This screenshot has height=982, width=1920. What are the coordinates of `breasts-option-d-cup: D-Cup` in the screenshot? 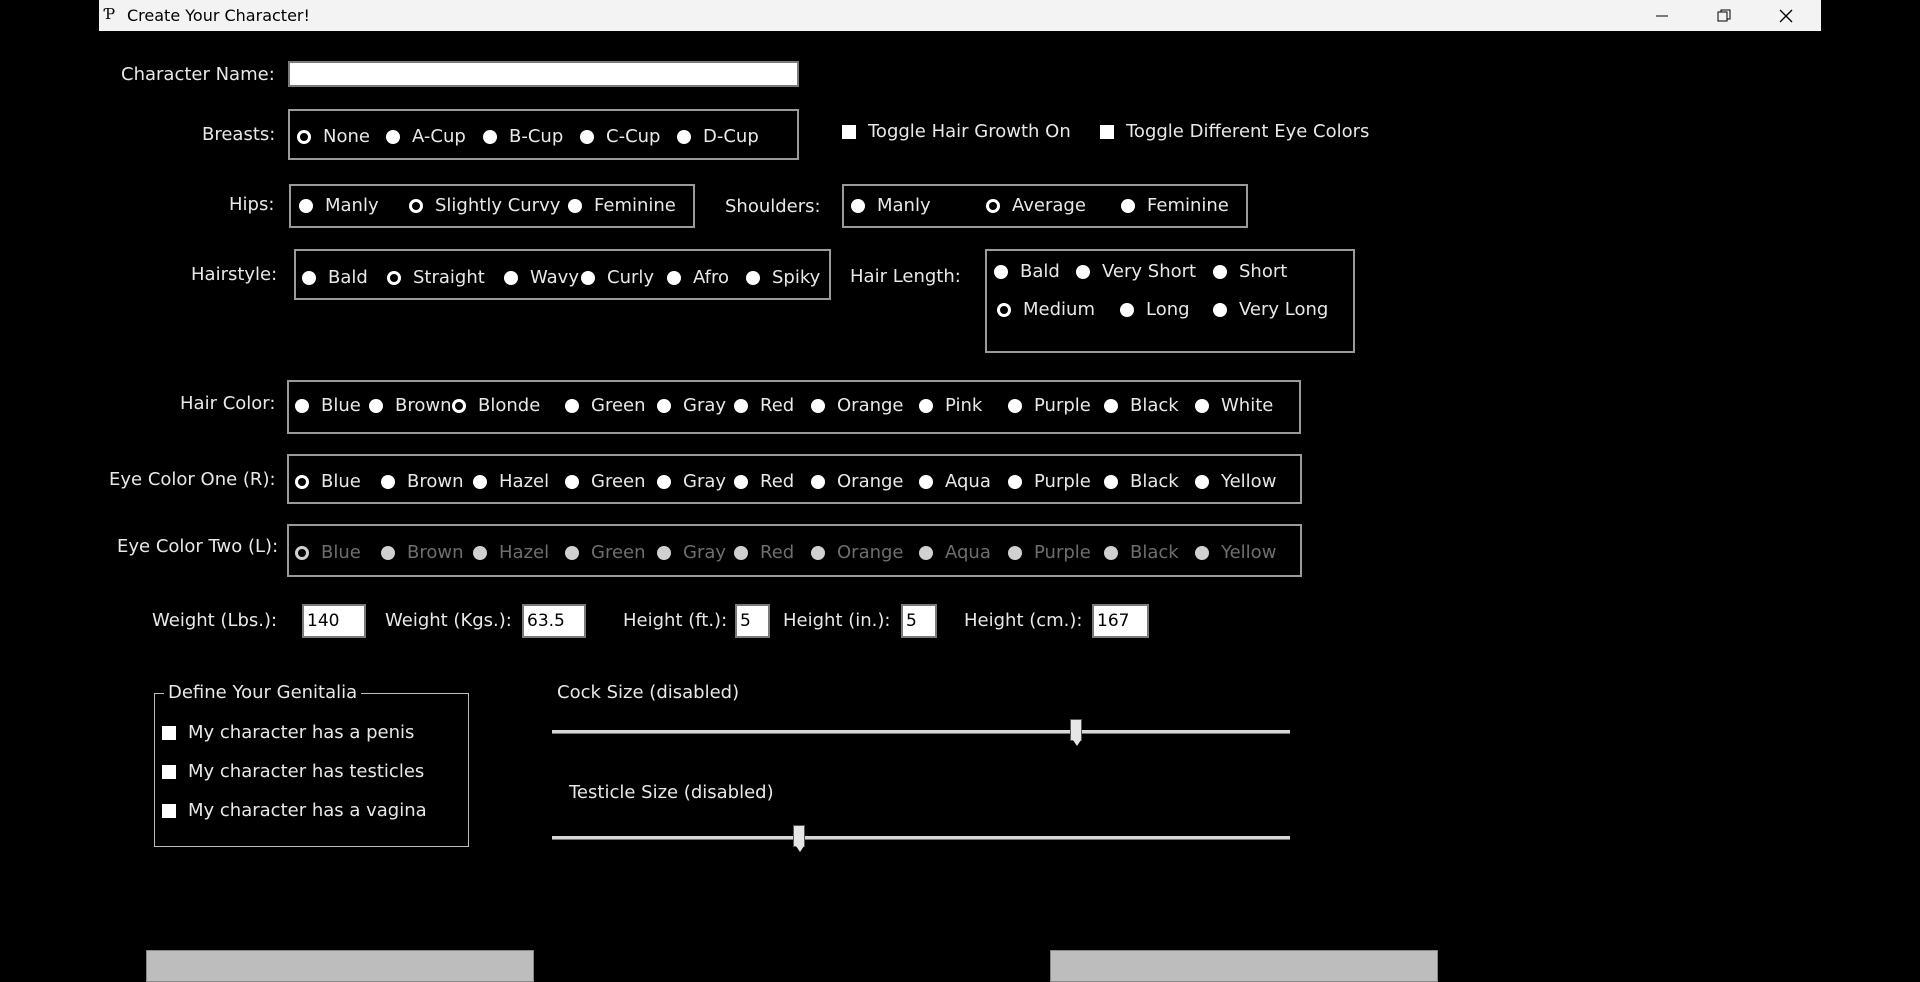 It's located at (718, 136).